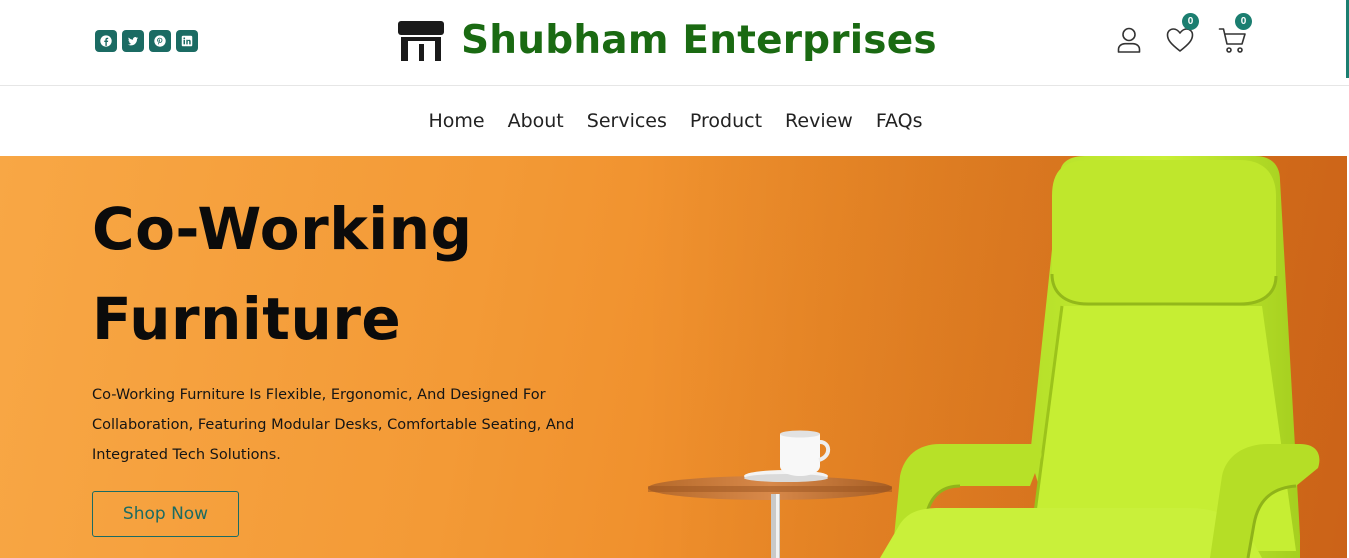  I want to click on nav-item-home: Home, so click(456, 121).